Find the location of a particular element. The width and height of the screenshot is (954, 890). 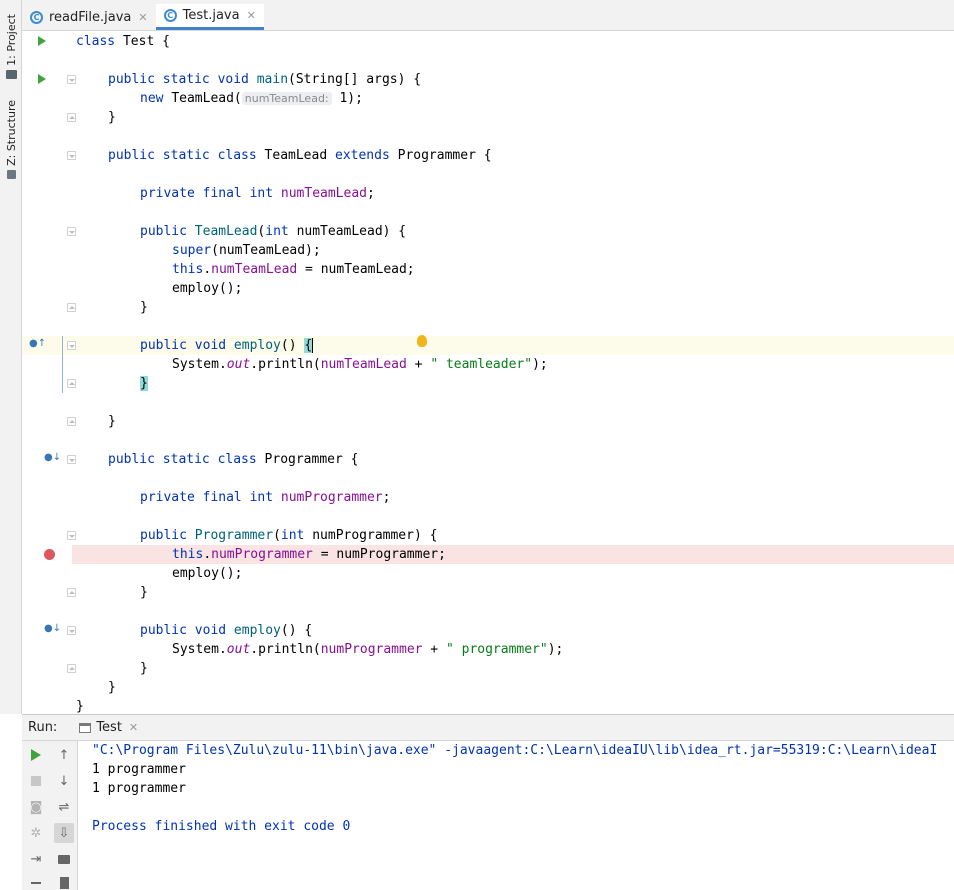

lightbulb-icon is located at coordinates (422, 341).